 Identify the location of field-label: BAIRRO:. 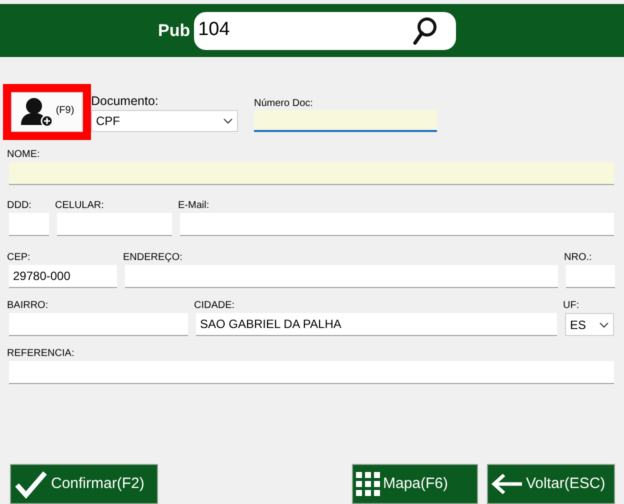
(28, 306).